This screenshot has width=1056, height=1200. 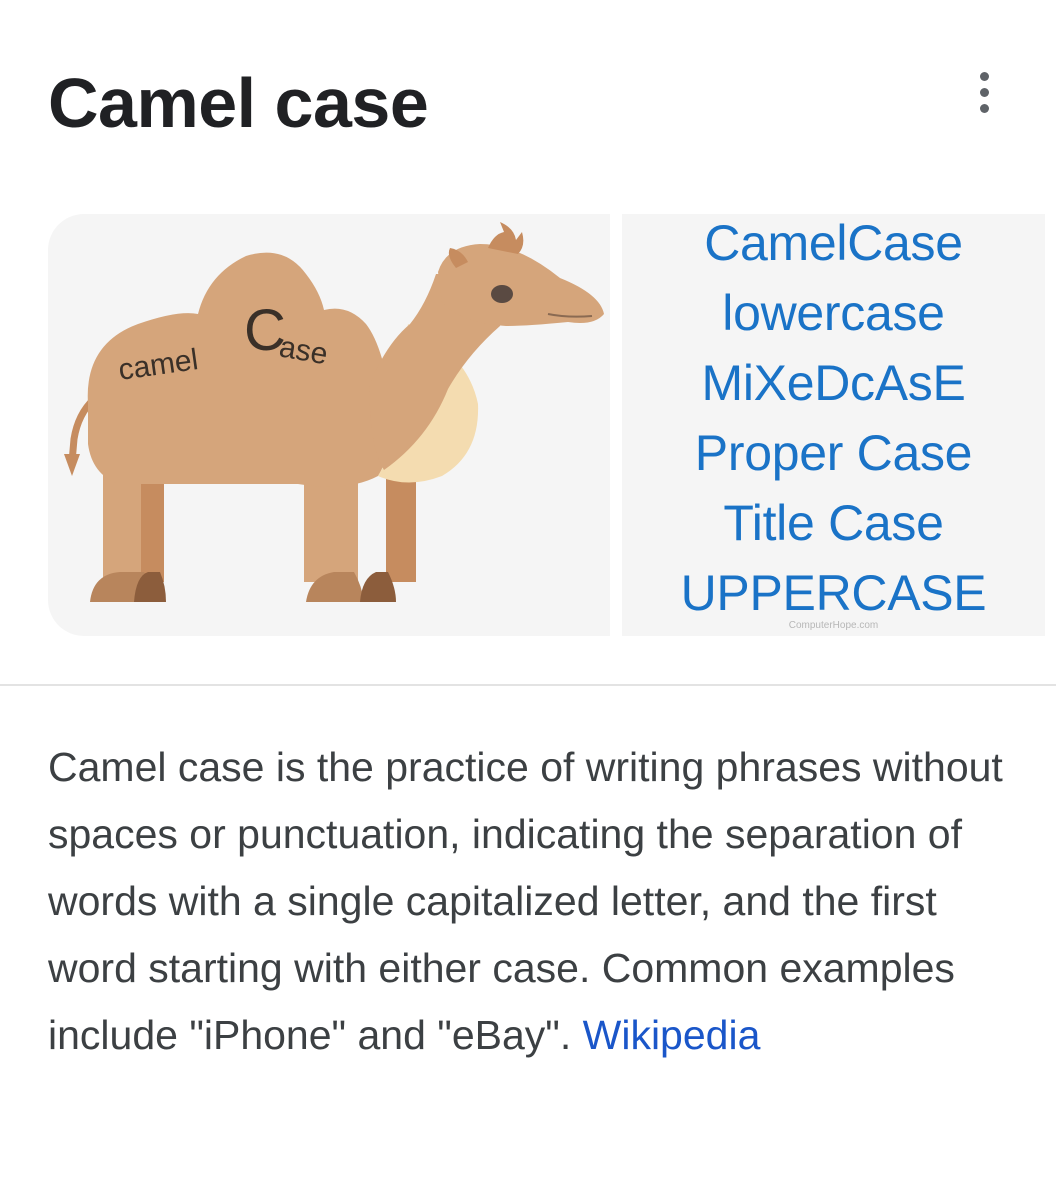 I want to click on more-vert-icon, so click(x=984, y=76).